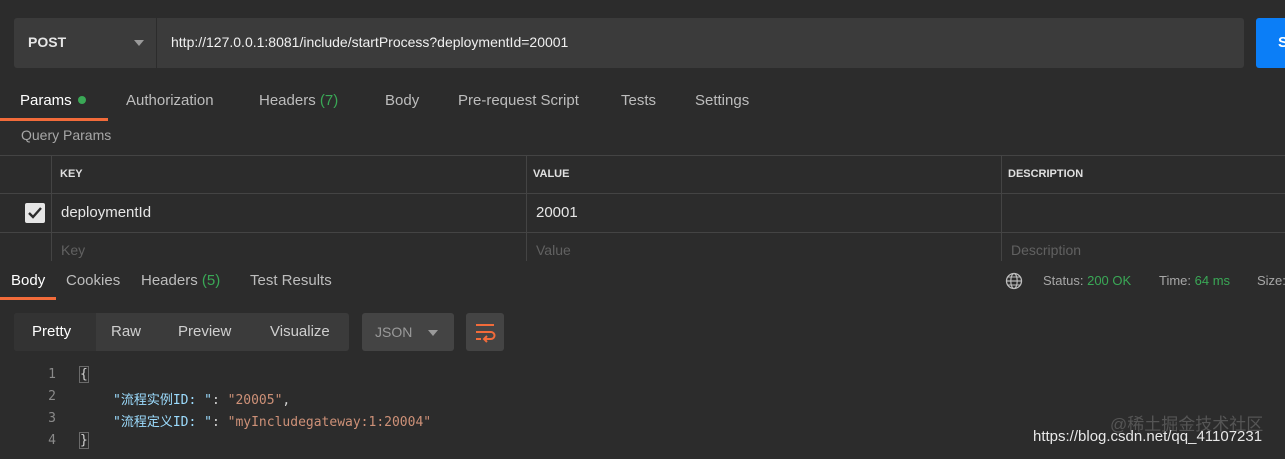  What do you see at coordinates (54, 119) in the screenshot?
I see `active-tab-indicator` at bounding box center [54, 119].